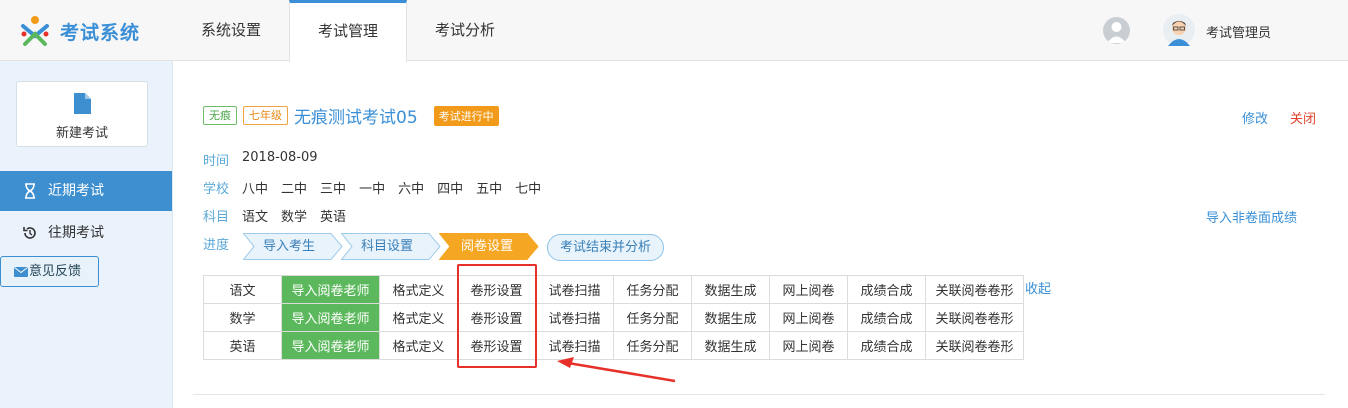 The width and height of the screenshot is (1348, 408). I want to click on time-value: 2018-08-09, so click(280, 157).